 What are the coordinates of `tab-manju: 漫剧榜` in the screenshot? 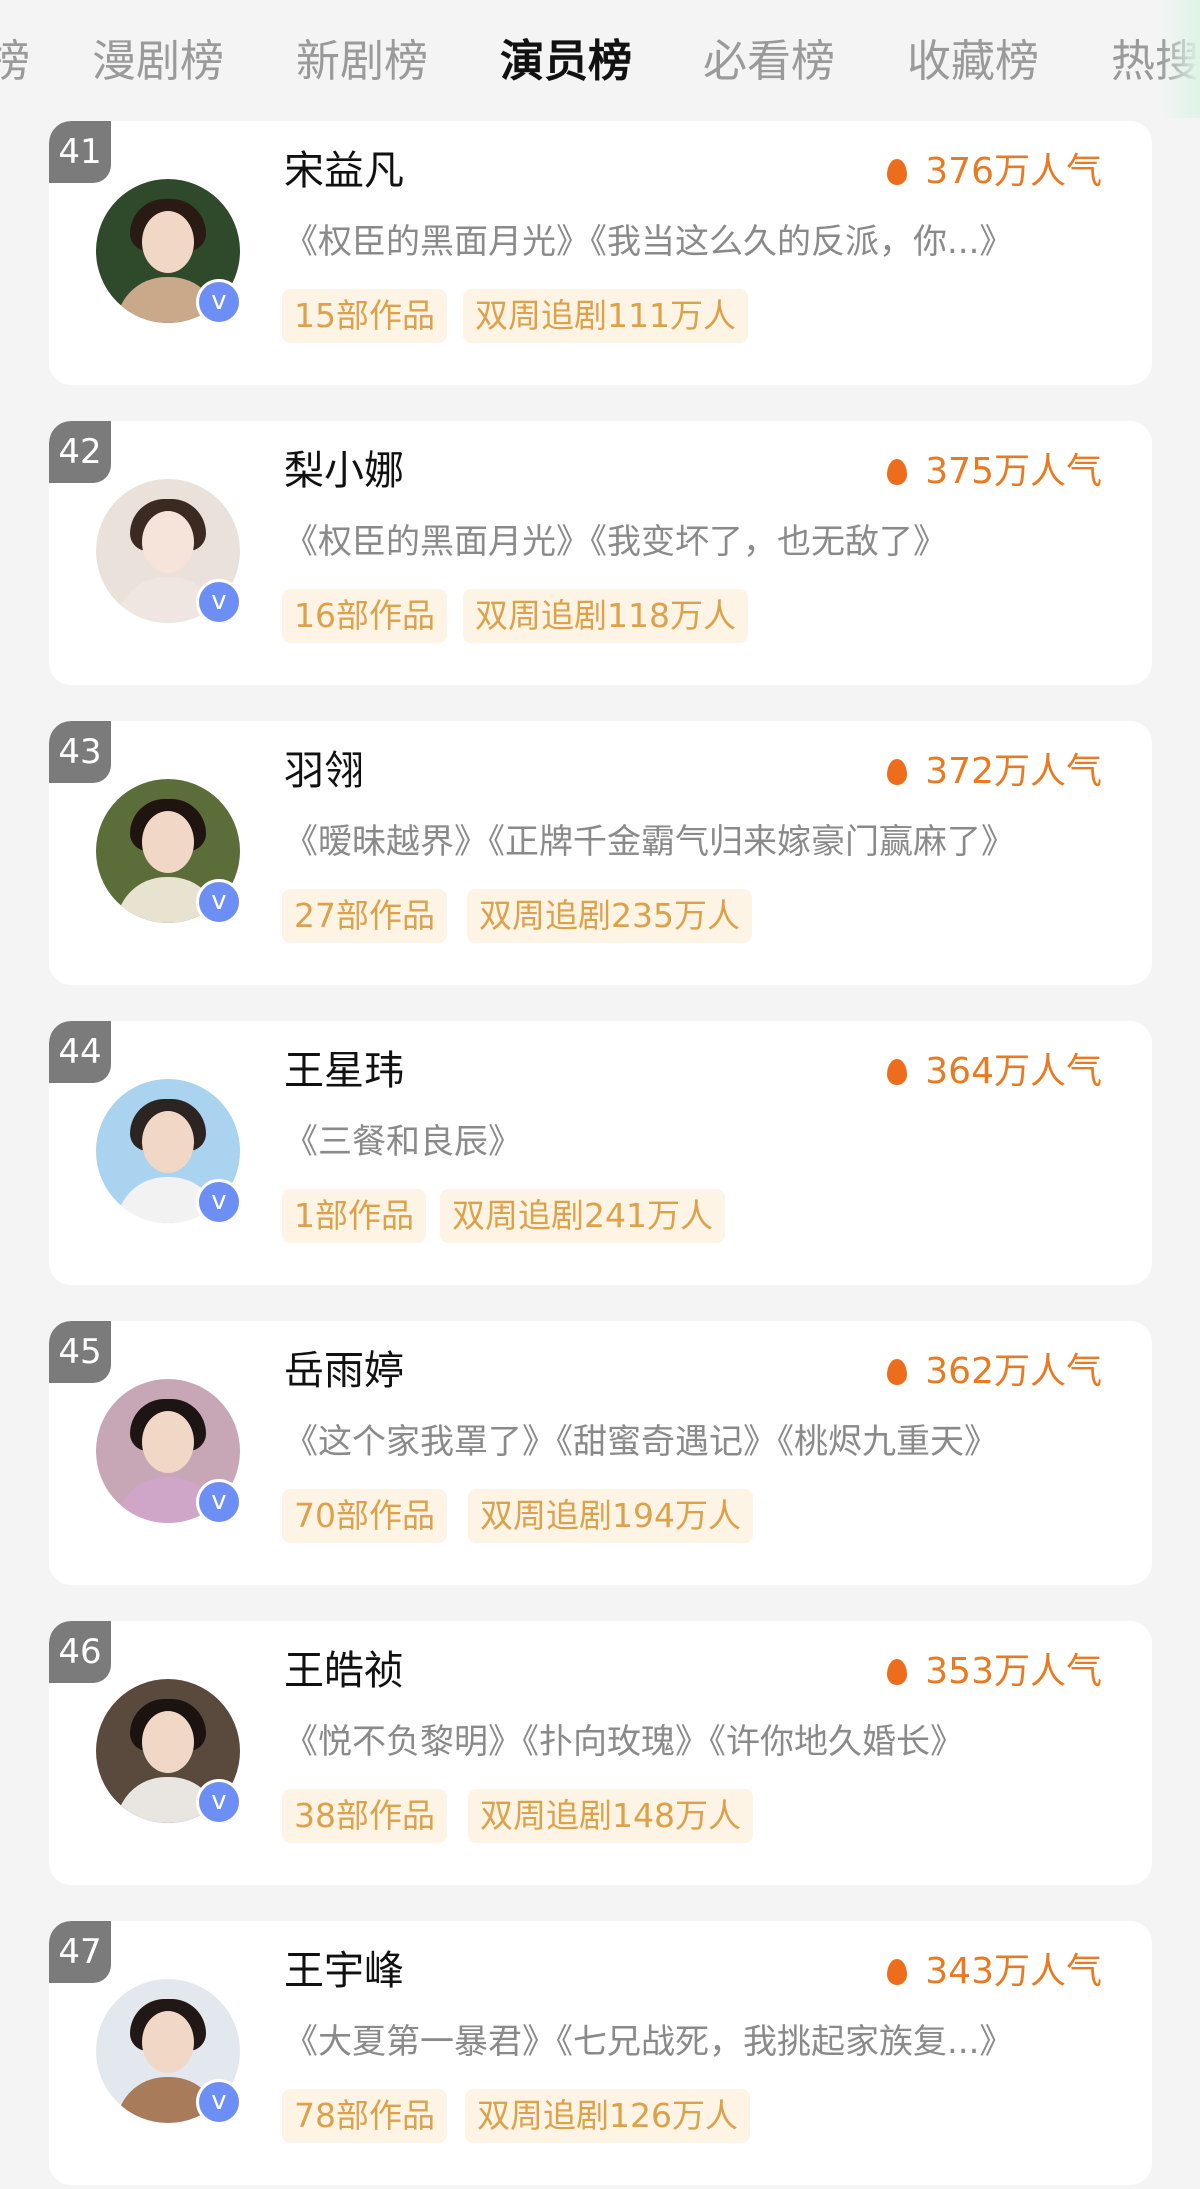 It's located at (158, 62).